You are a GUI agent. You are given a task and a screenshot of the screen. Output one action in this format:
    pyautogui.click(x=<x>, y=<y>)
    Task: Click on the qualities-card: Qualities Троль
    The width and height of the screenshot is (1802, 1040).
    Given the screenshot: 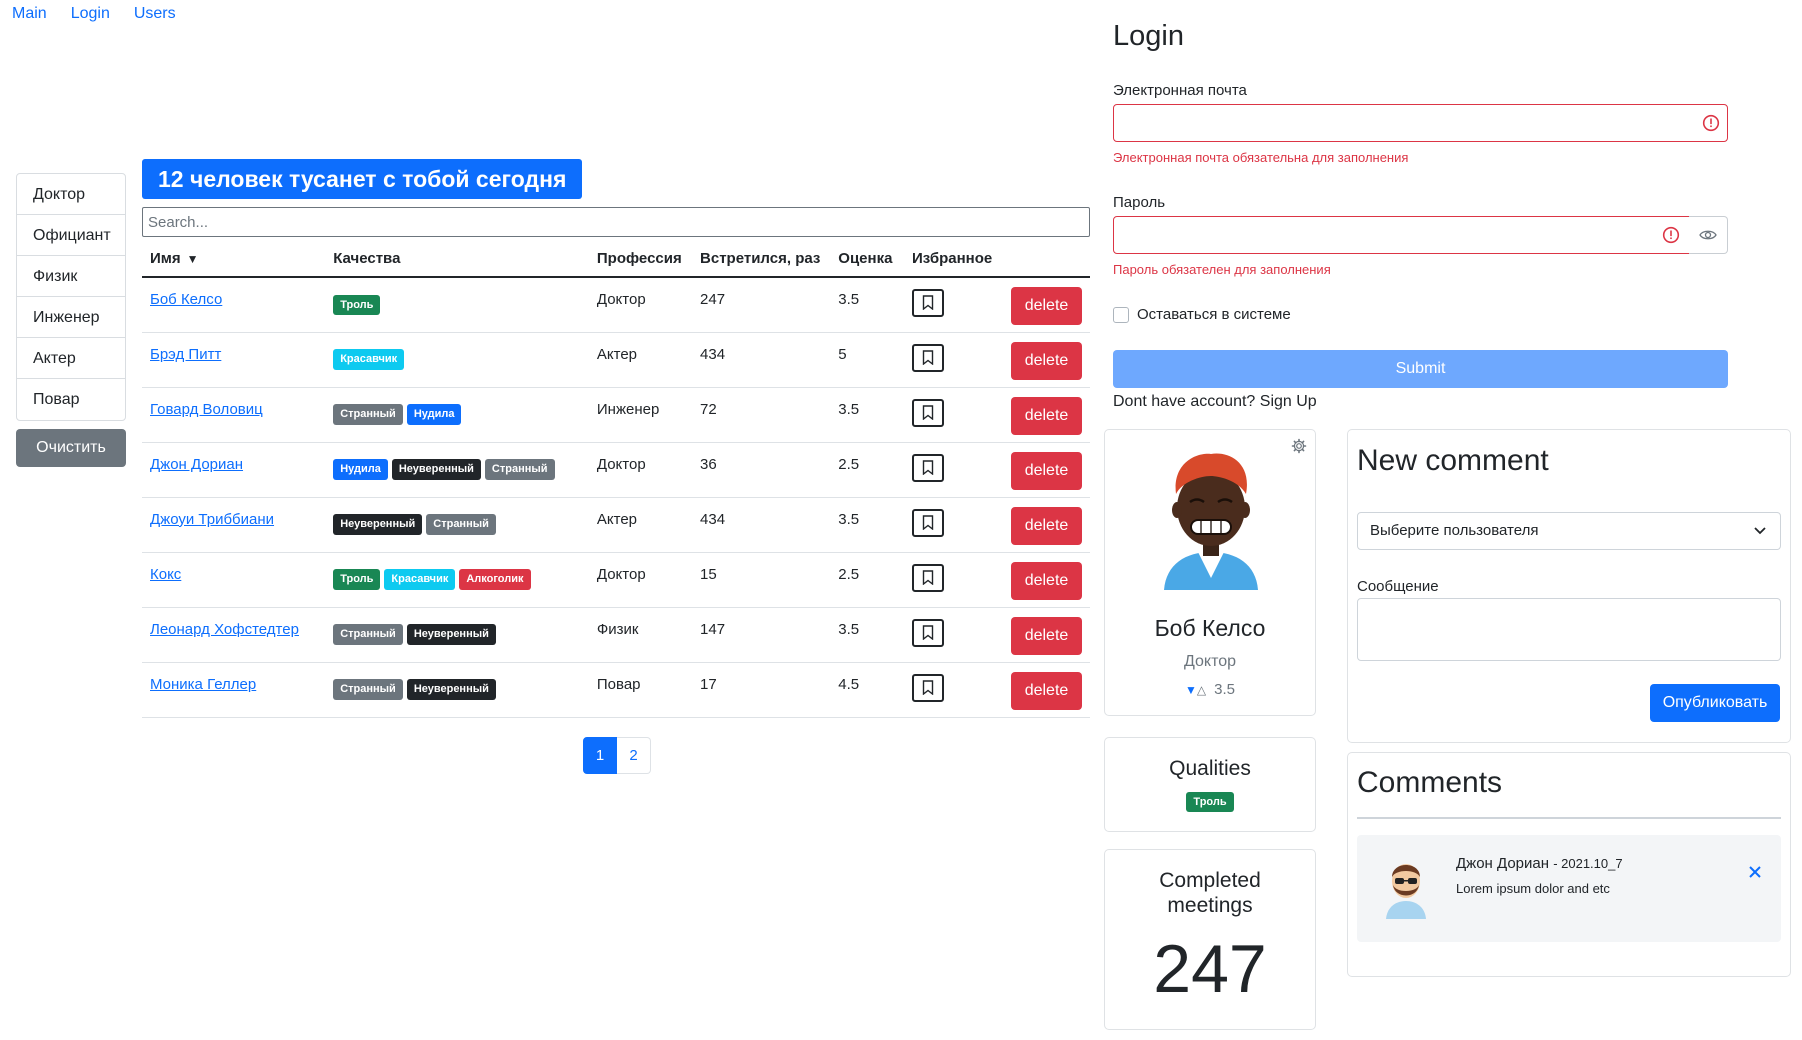 What is the action you would take?
    pyautogui.click(x=1210, y=784)
    